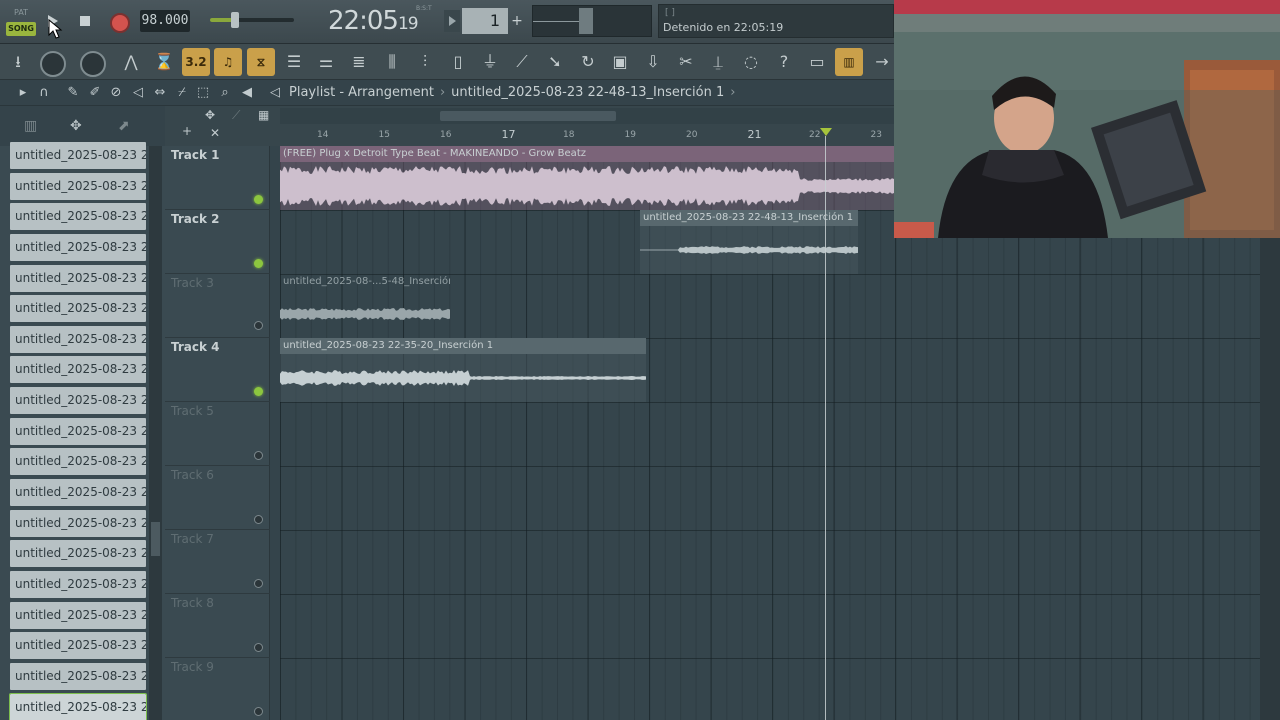 The width and height of the screenshot is (1280, 720). What do you see at coordinates (217, 242) in the screenshot?
I see `track-header: Track 2` at bounding box center [217, 242].